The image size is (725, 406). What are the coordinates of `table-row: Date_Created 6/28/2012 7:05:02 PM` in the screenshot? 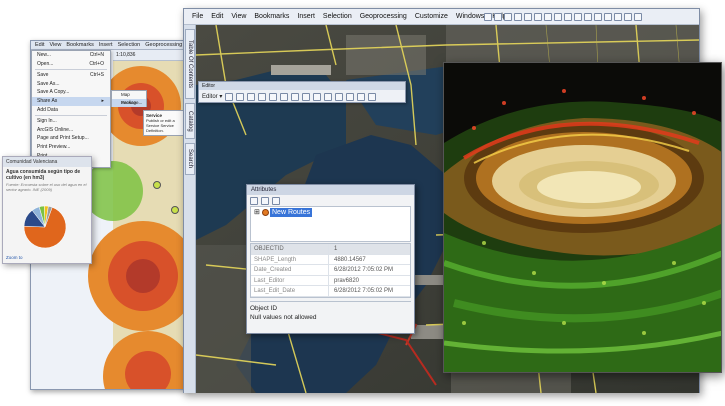 It's located at (330, 270).